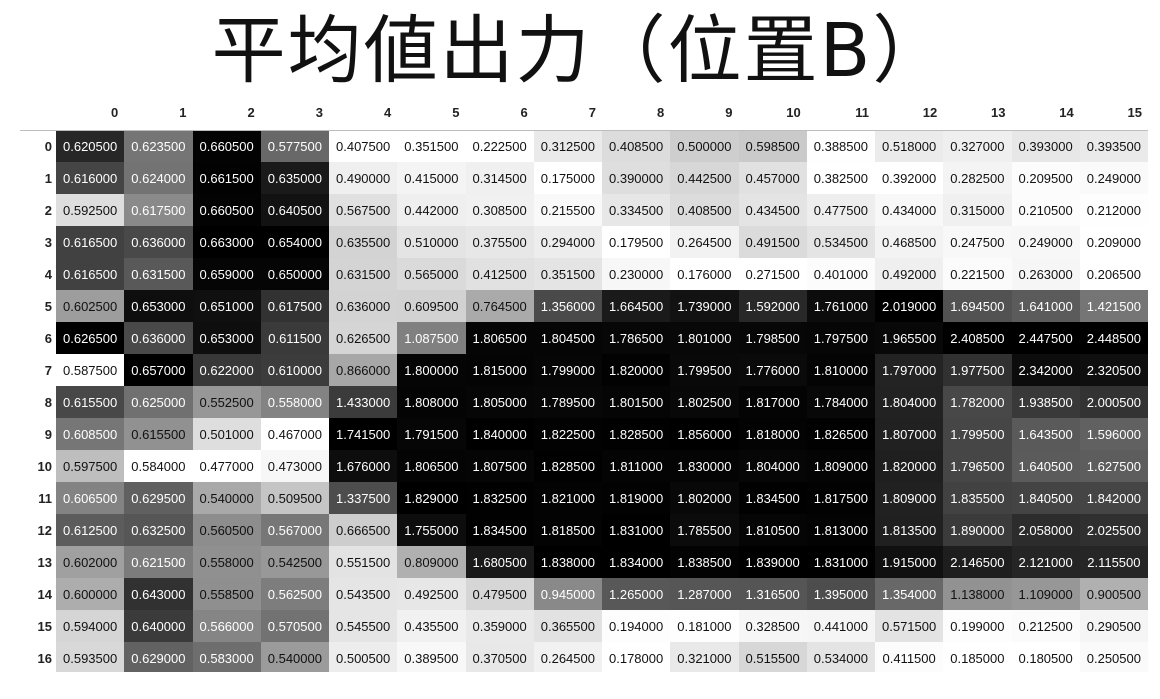  I want to click on row-index: 8, so click(38, 402).